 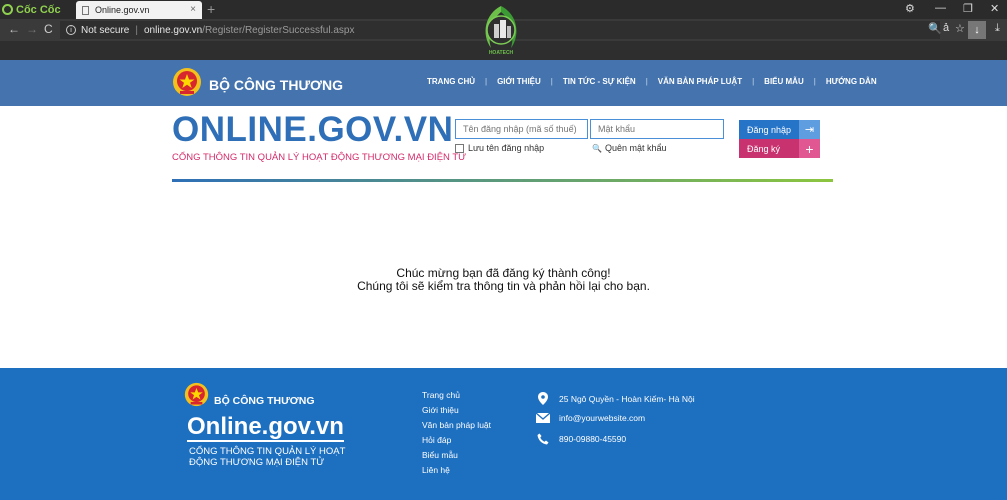 What do you see at coordinates (910, 8) in the screenshot?
I see `settings-icon: ⚙` at bounding box center [910, 8].